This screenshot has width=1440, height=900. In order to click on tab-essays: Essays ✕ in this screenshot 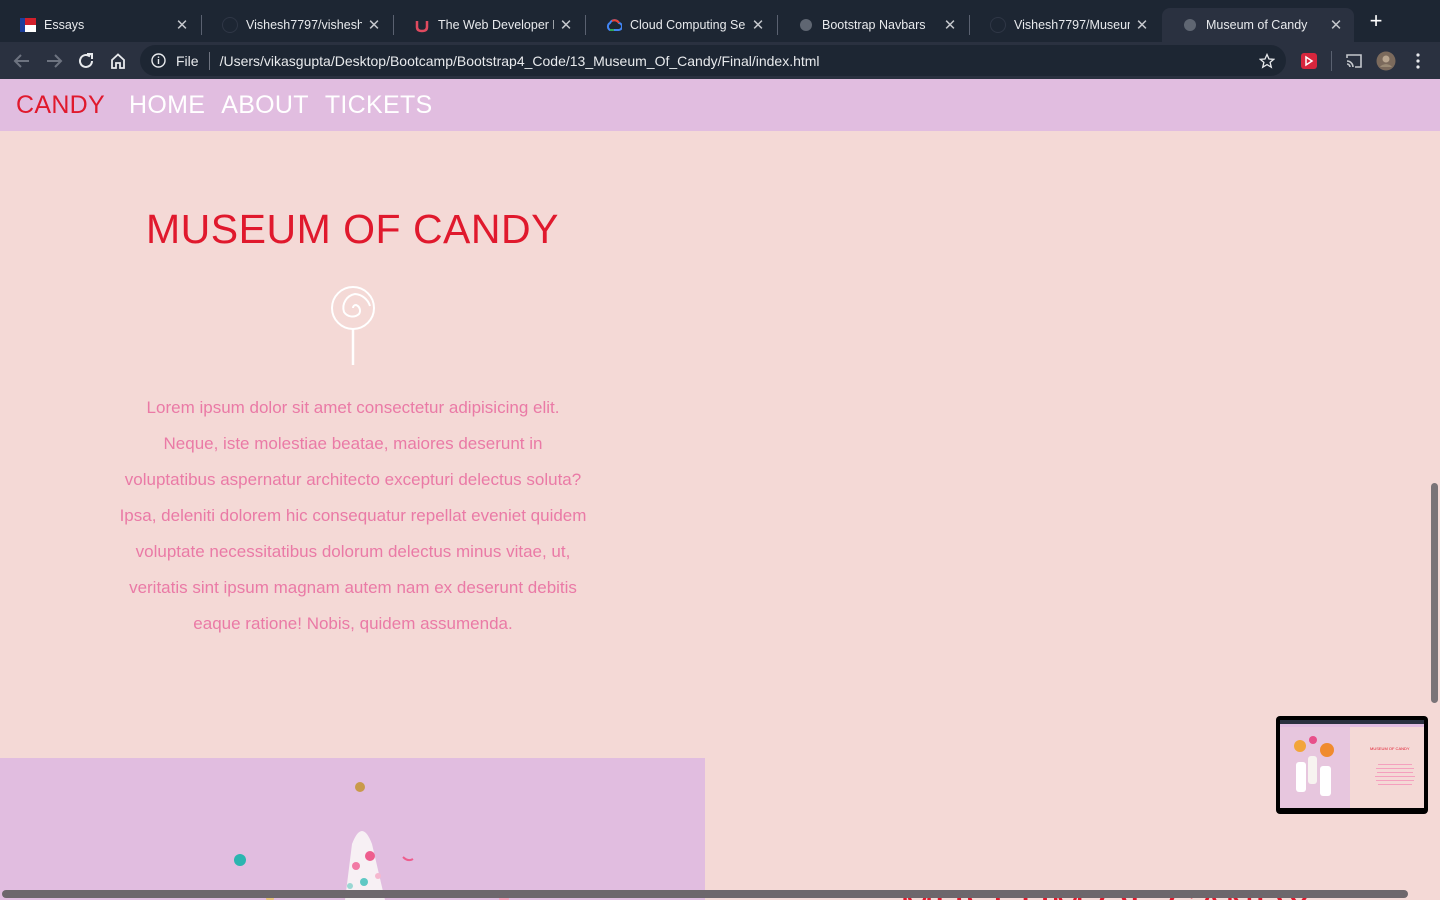, I will do `click(100, 25)`.